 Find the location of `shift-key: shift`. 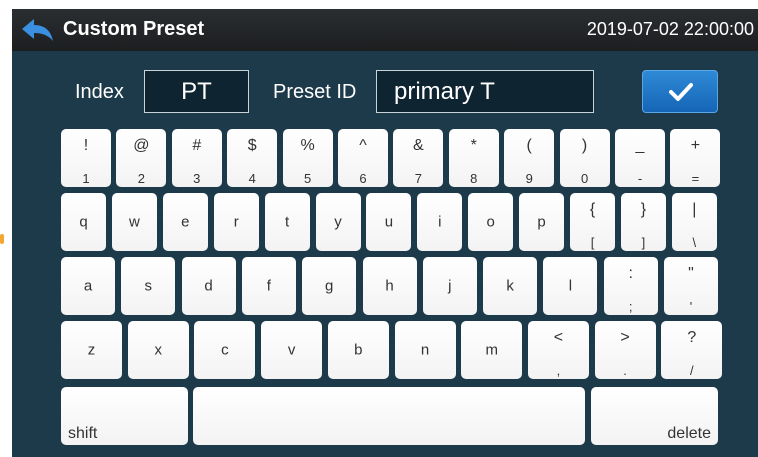

shift-key: shift is located at coordinates (124, 416).